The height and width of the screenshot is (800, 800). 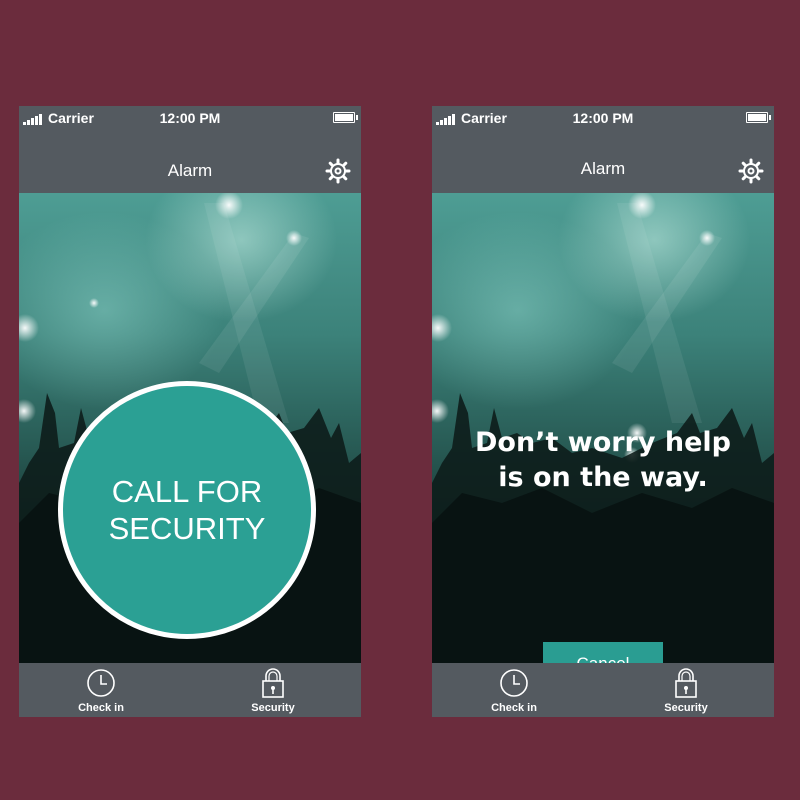 What do you see at coordinates (603, 460) in the screenshot?
I see `help-message: Don’t worry help is on the way.` at bounding box center [603, 460].